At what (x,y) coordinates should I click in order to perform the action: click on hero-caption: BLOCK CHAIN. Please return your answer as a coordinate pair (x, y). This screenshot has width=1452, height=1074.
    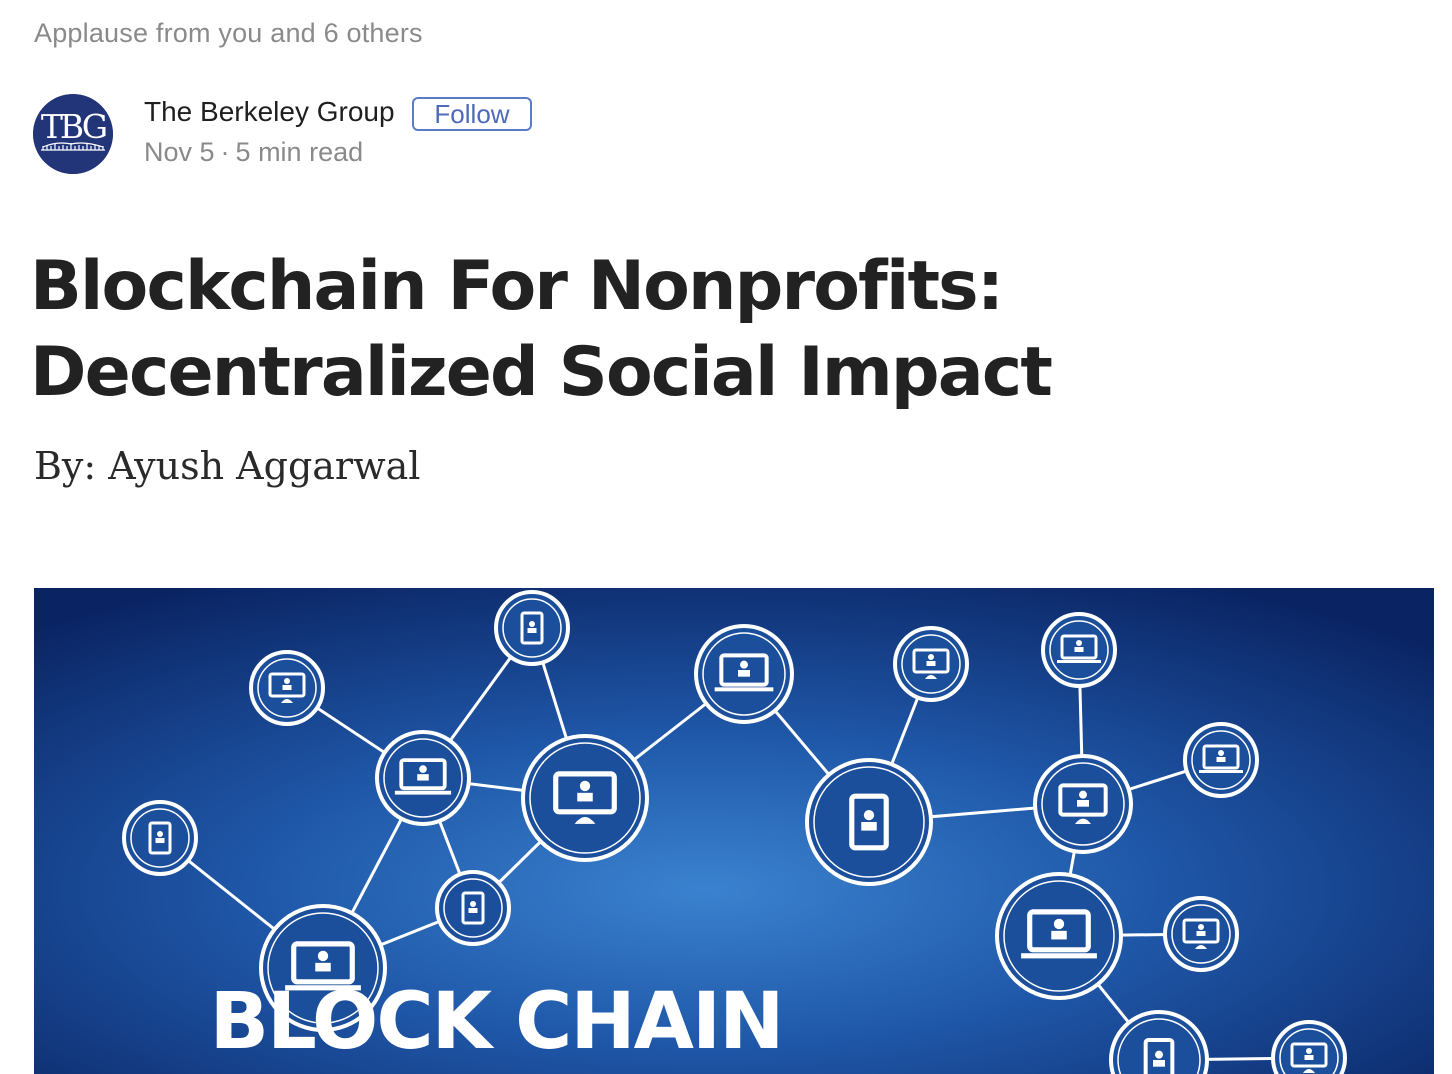
    Looking at the image, I should click on (496, 1022).